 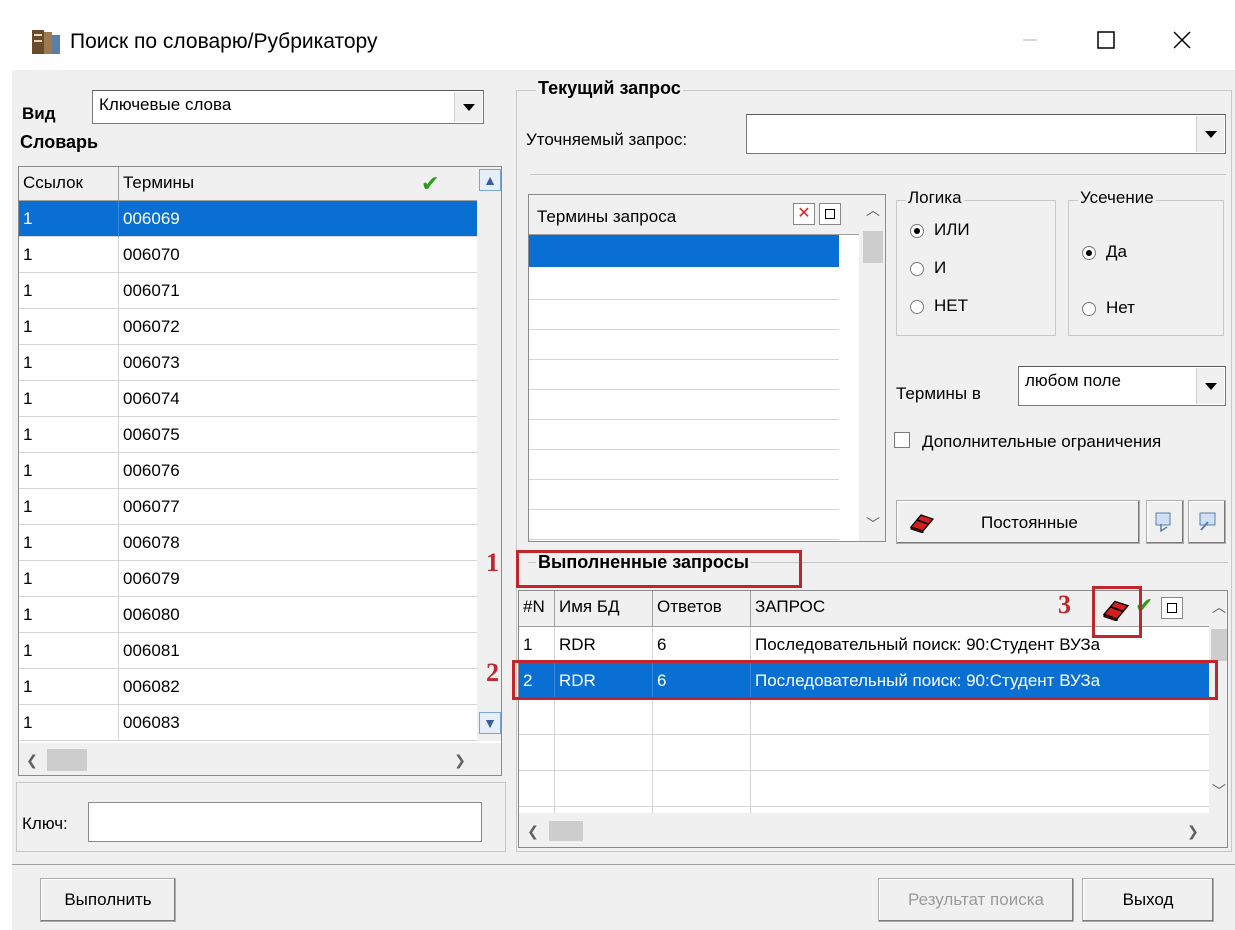 I want to click on table-row: 1 006082, so click(x=248, y=687).